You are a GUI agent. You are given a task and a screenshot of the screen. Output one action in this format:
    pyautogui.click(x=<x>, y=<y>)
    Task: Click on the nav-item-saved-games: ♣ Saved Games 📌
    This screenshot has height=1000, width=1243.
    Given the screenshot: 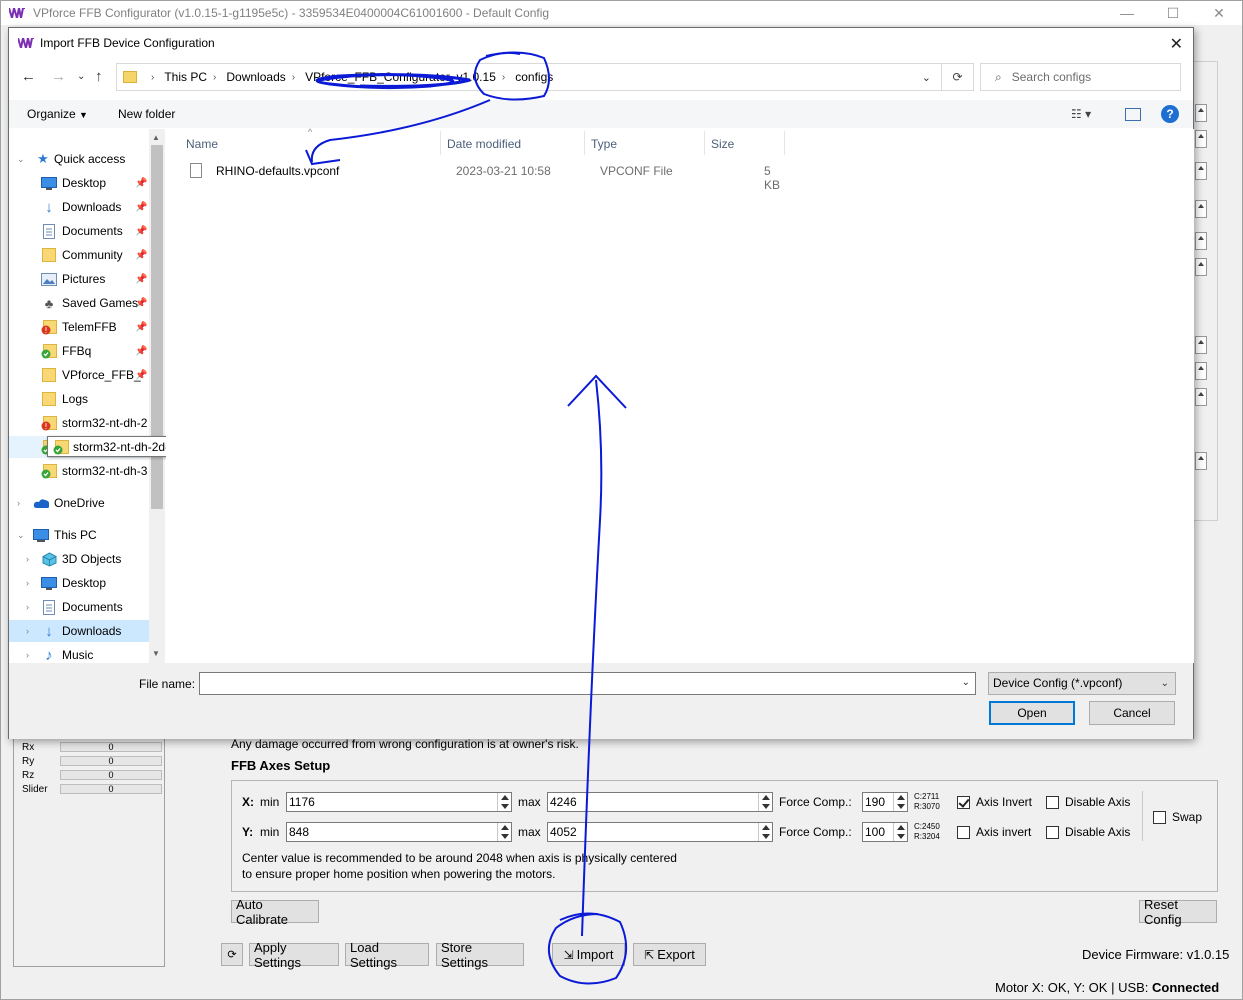 What is the action you would take?
    pyautogui.click(x=79, y=303)
    